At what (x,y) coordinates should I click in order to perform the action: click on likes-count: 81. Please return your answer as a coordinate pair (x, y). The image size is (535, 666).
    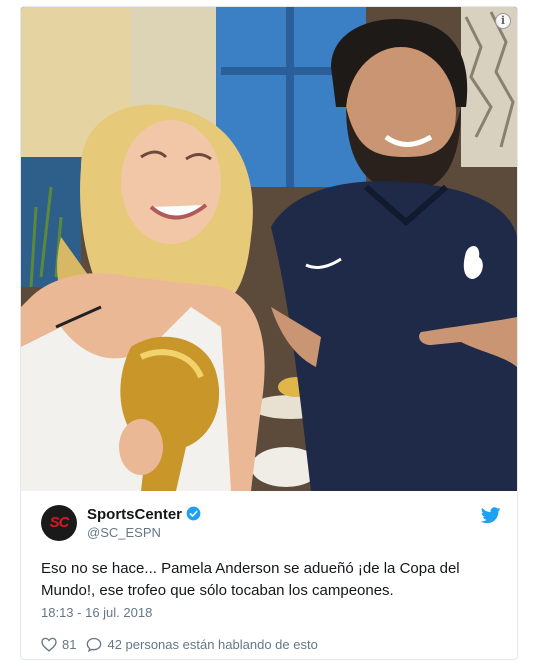
    Looking at the image, I should click on (69, 644).